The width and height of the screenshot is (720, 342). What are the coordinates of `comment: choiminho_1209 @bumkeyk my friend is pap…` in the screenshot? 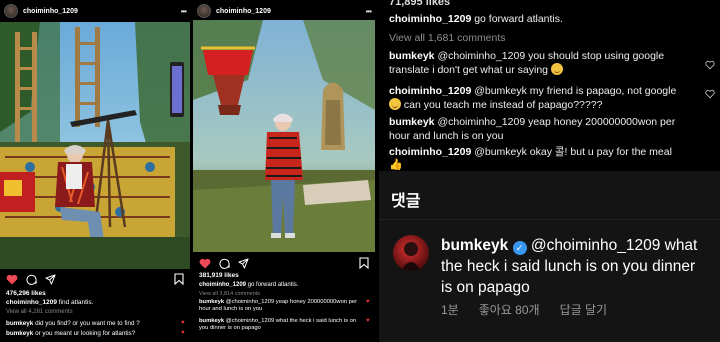 It's located at (543, 91).